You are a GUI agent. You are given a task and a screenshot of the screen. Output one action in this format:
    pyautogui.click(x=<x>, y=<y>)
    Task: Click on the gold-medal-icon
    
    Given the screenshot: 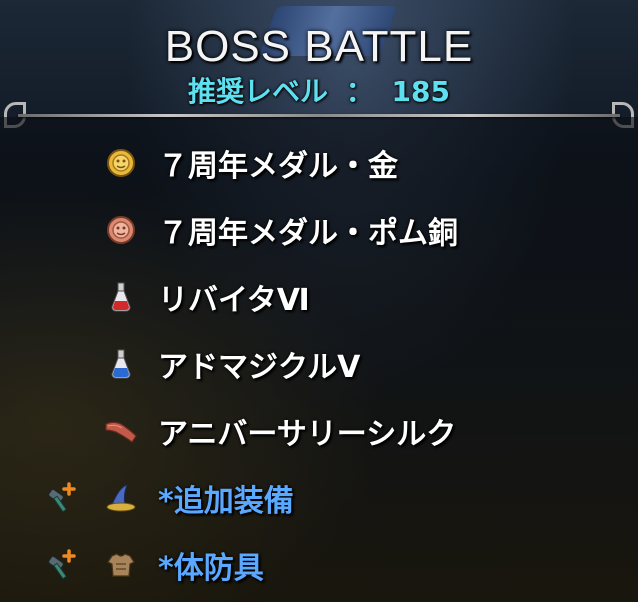 What is the action you would take?
    pyautogui.click(x=121, y=163)
    